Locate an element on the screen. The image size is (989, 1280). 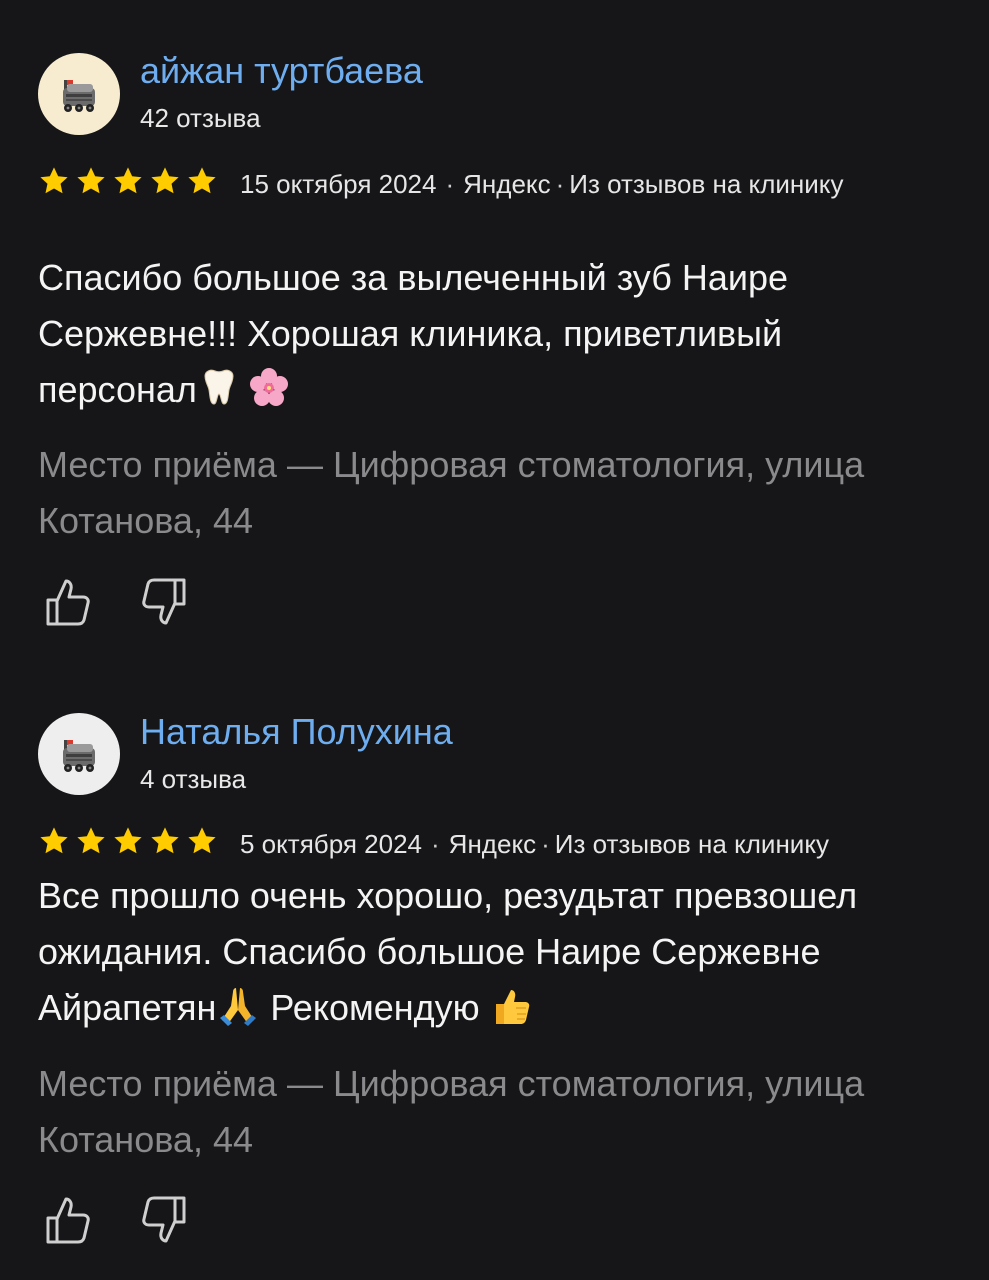
review-date: 5 октября 2024 is located at coordinates (331, 844).